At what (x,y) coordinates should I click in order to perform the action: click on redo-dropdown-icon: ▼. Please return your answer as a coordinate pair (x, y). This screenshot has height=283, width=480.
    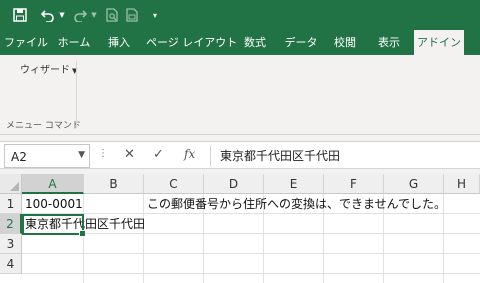
    Looking at the image, I should click on (94, 15).